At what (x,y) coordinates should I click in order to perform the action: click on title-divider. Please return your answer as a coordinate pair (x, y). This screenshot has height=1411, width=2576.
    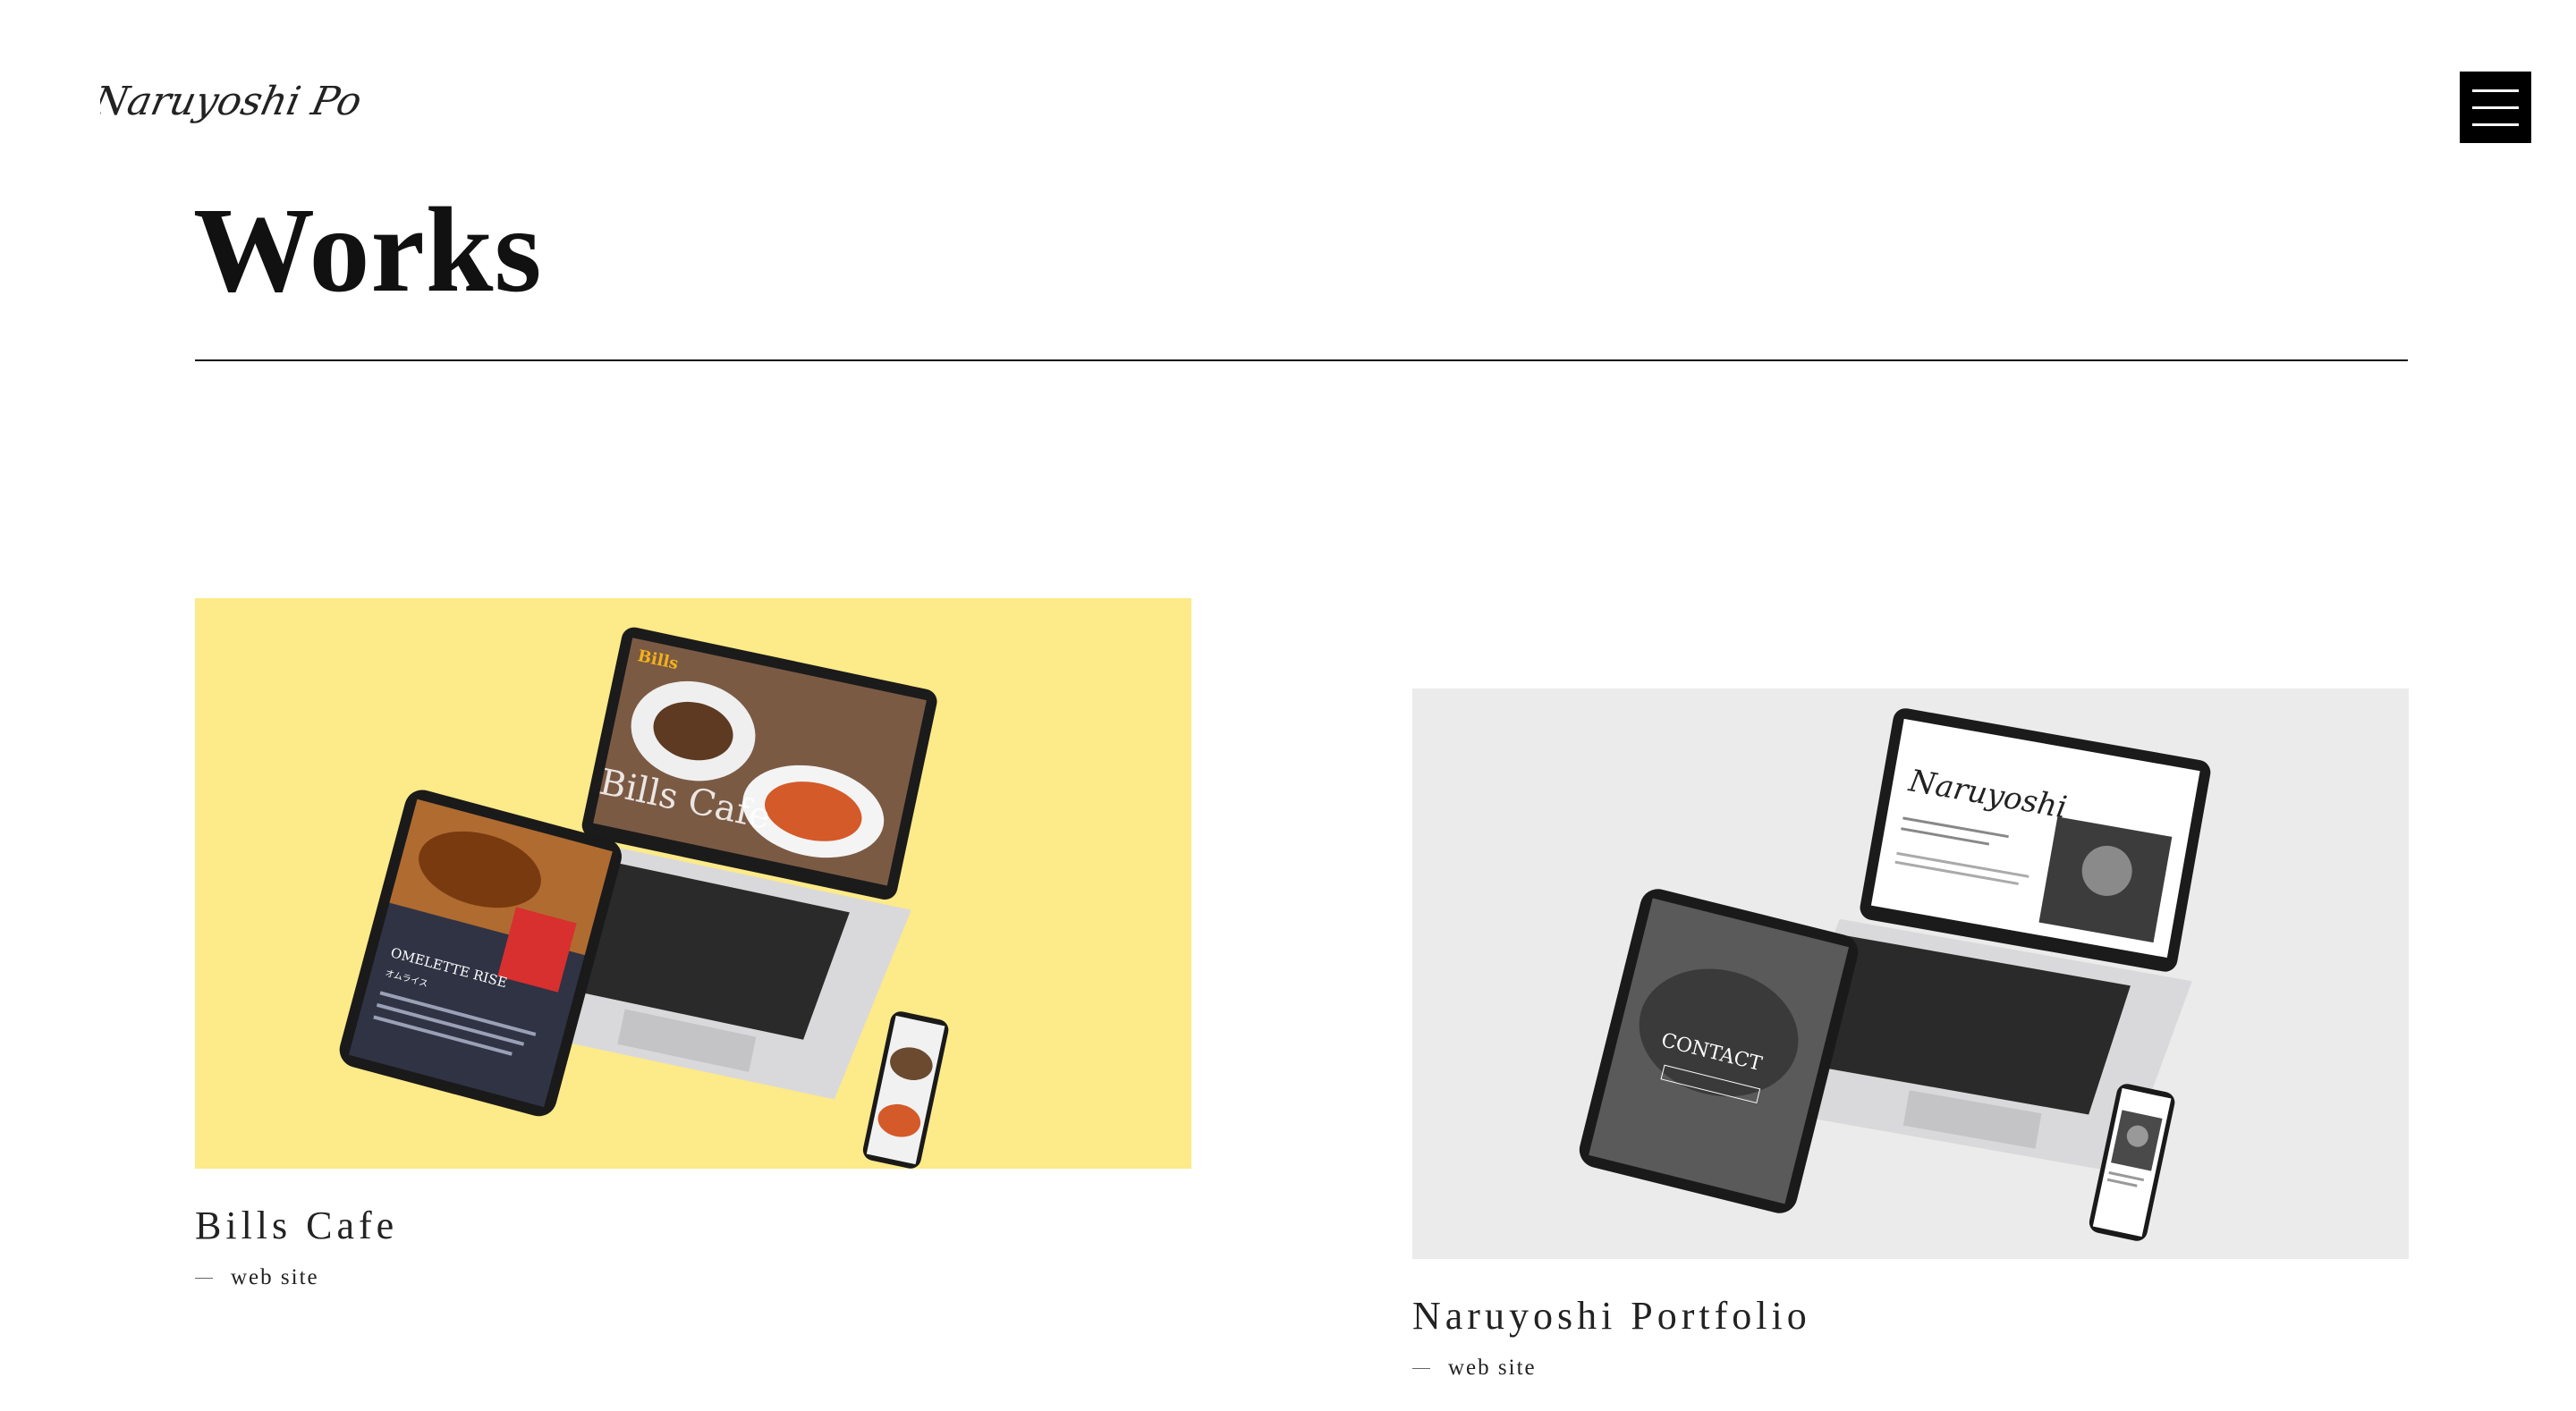
    Looking at the image, I should click on (1301, 360).